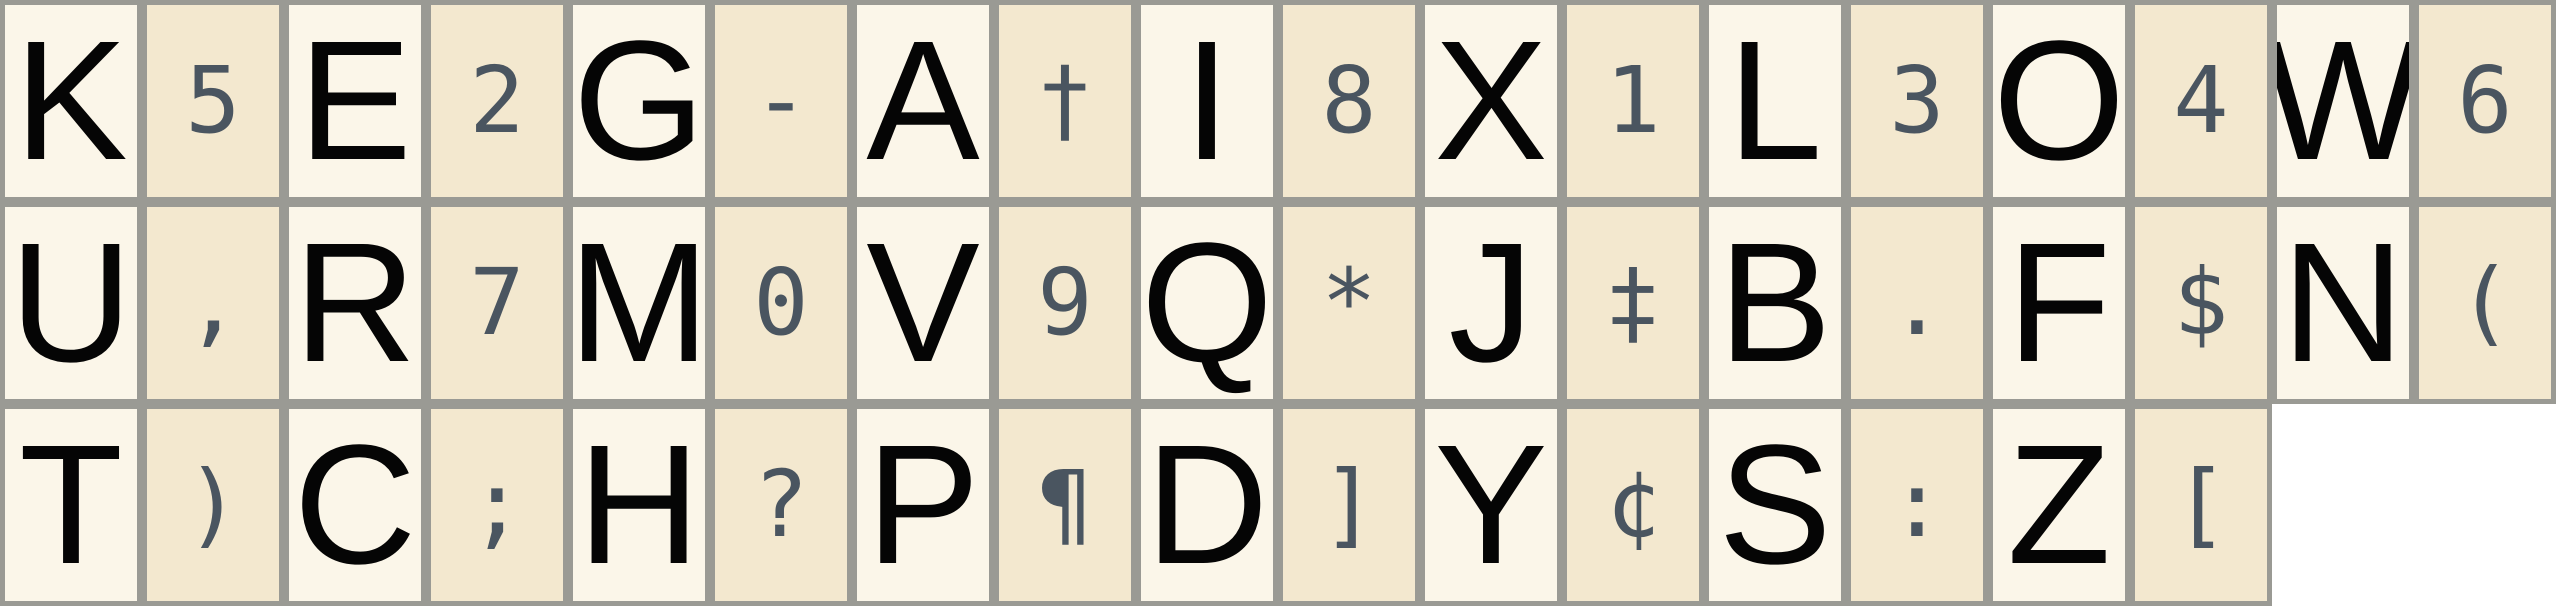 The height and width of the screenshot is (606, 2560). I want to click on letter-tile: G, so click(639, 101).